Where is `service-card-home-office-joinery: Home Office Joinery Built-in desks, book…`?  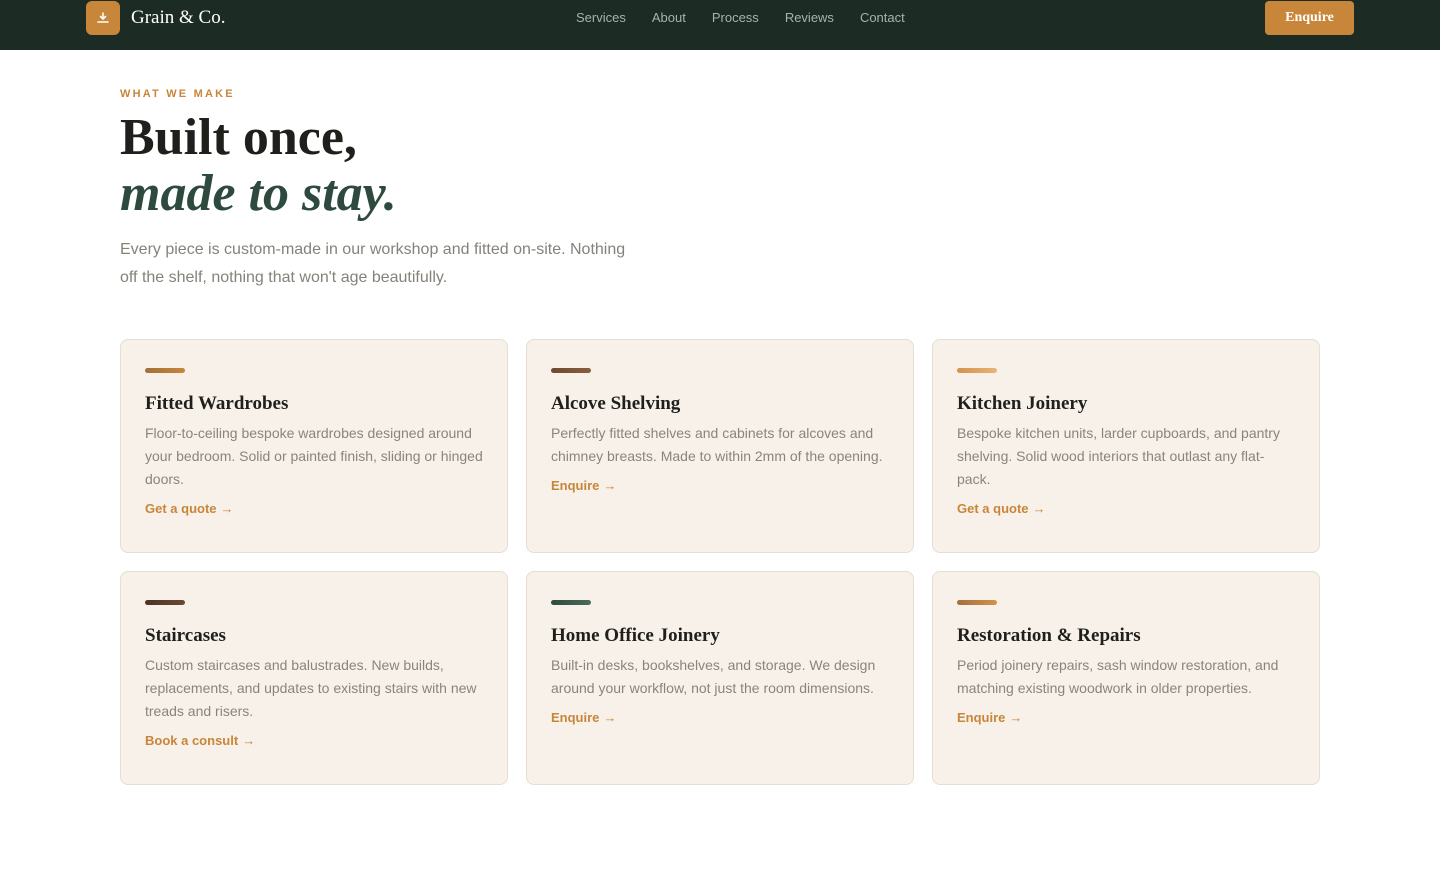 service-card-home-office-joinery: Home Office Joinery Built-in desks, book… is located at coordinates (720, 678).